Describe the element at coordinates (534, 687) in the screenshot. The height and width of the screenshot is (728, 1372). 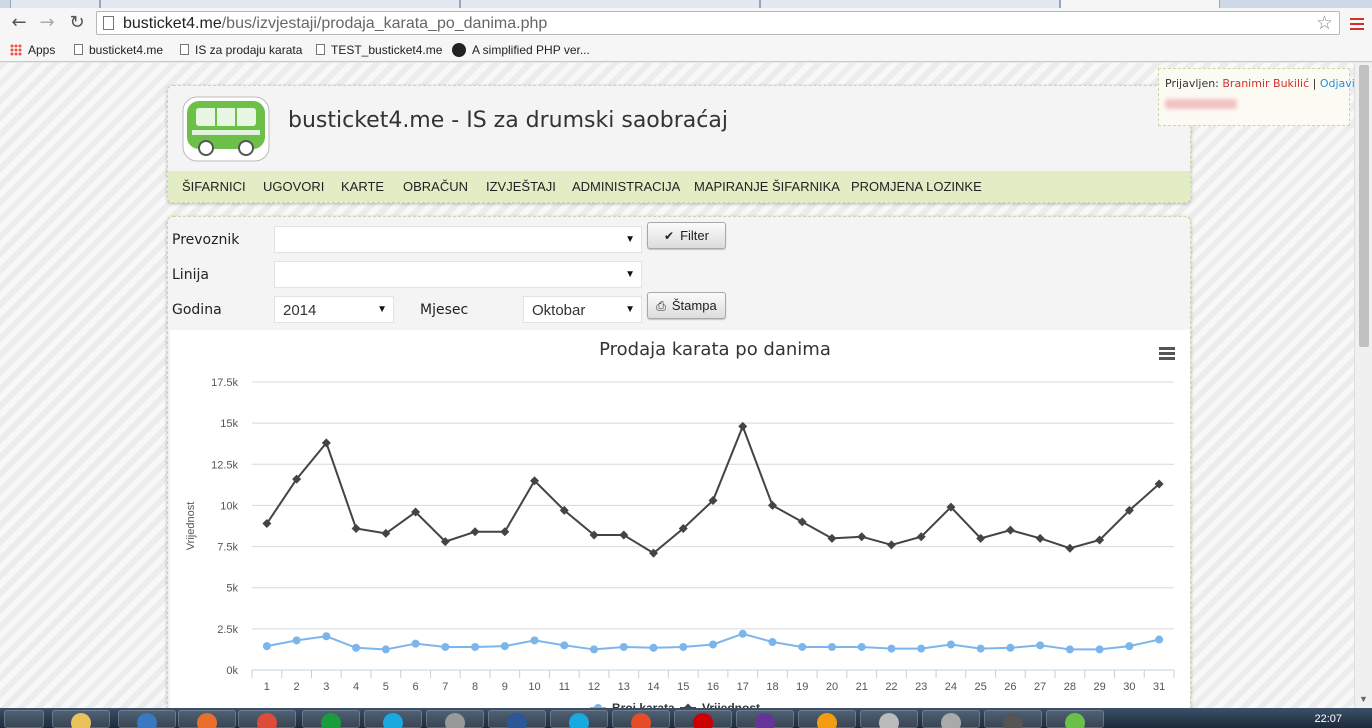
I see `x-tick-label: 10` at that location.